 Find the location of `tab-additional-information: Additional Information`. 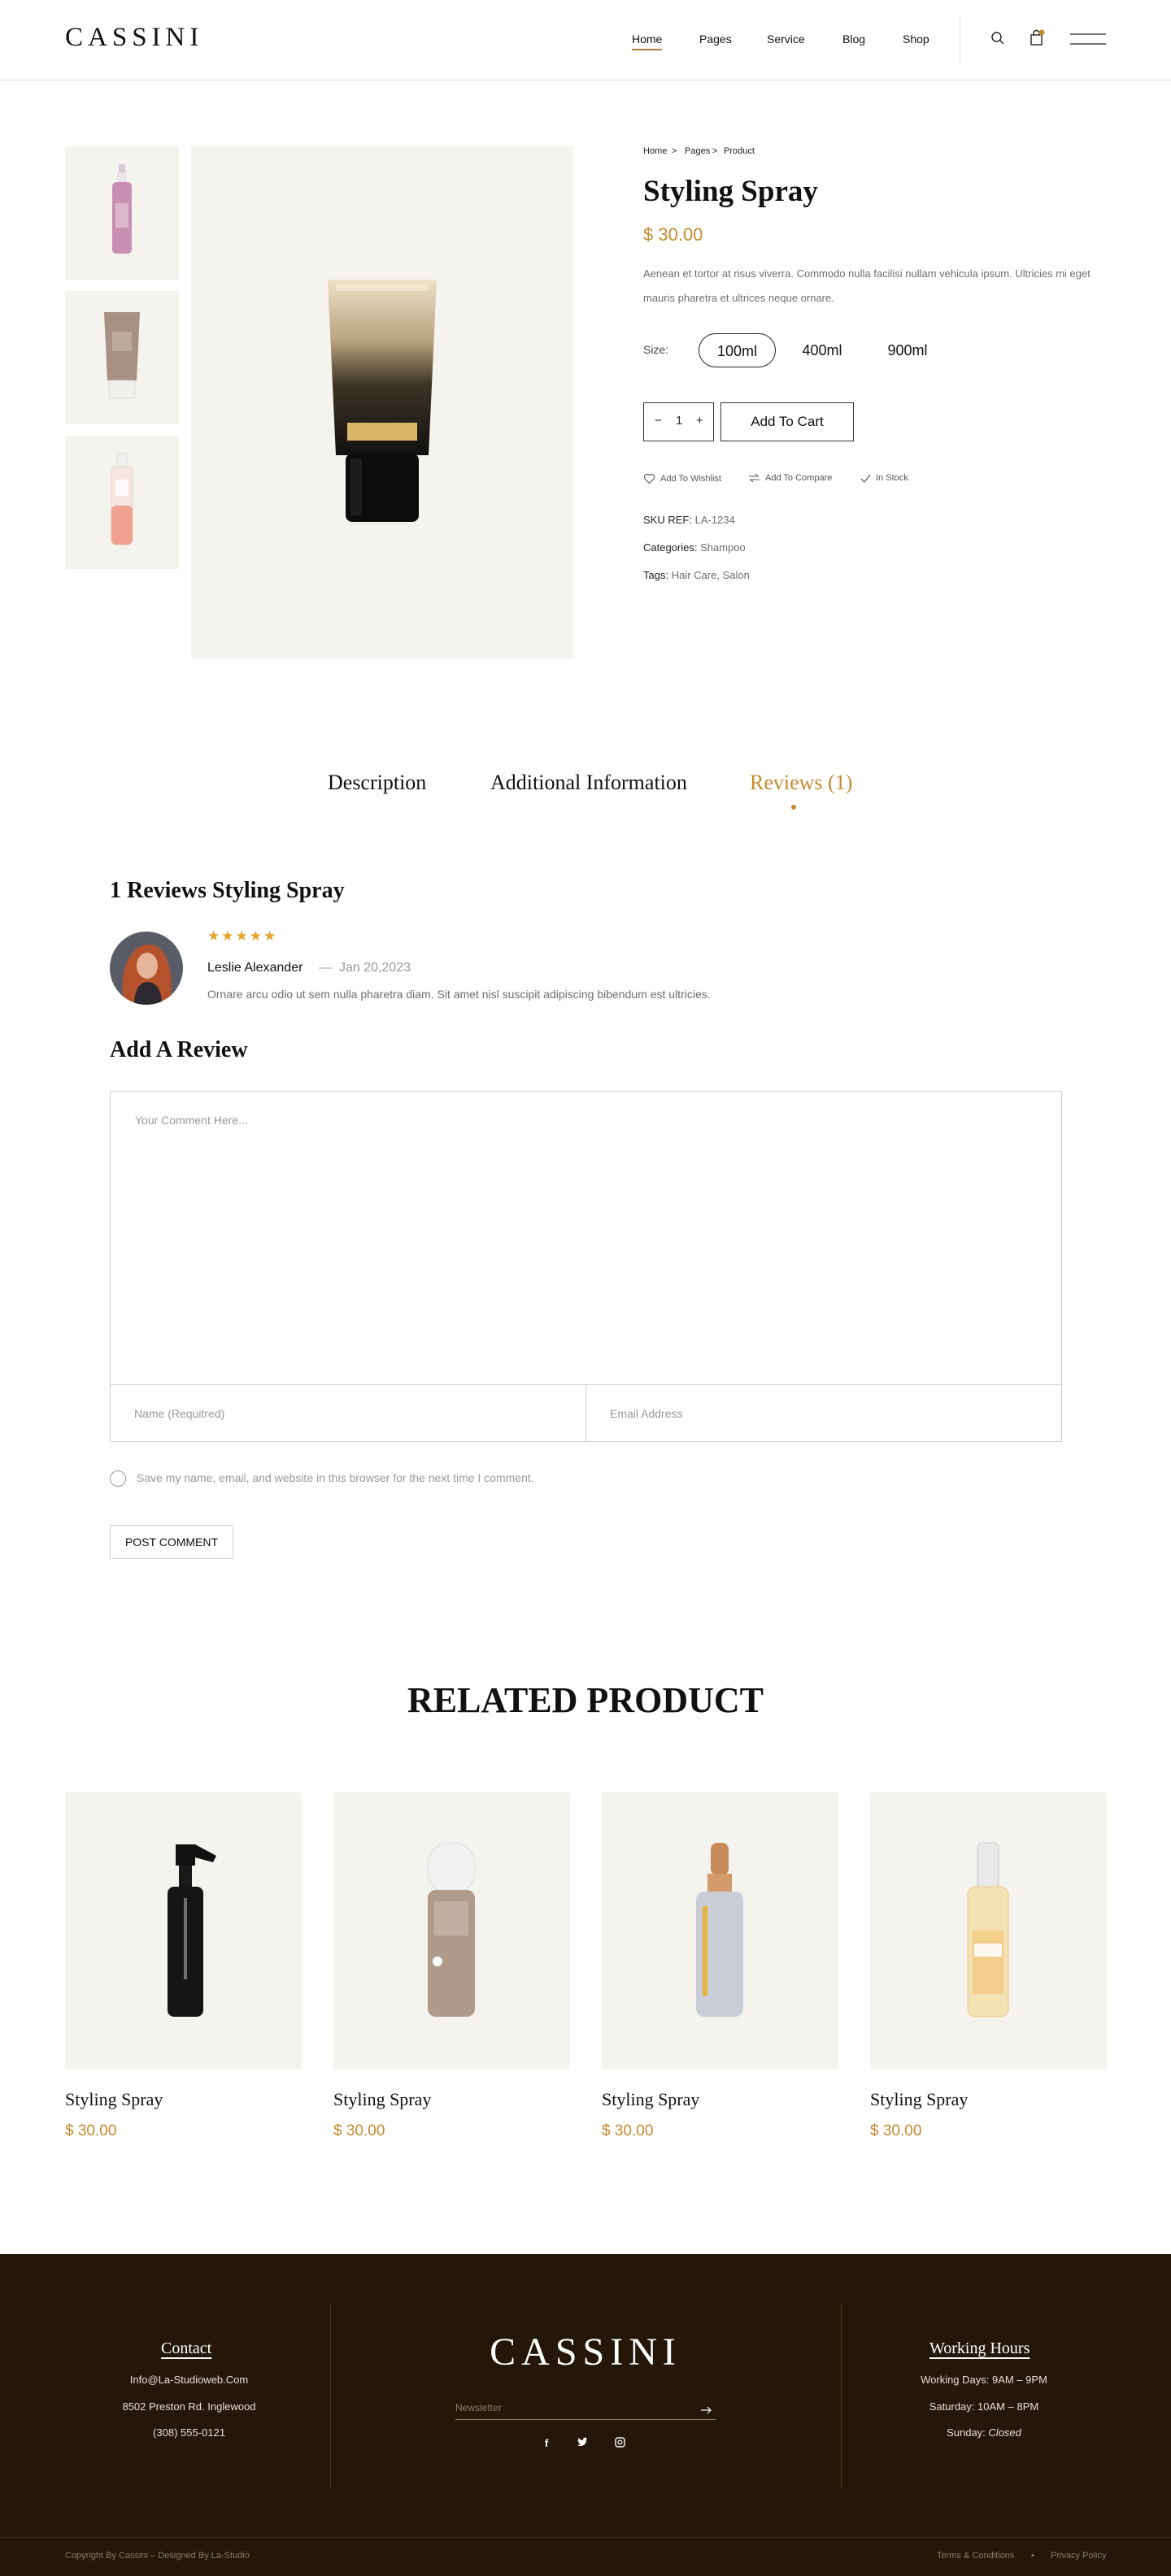

tab-additional-information: Additional Information is located at coordinates (588, 783).